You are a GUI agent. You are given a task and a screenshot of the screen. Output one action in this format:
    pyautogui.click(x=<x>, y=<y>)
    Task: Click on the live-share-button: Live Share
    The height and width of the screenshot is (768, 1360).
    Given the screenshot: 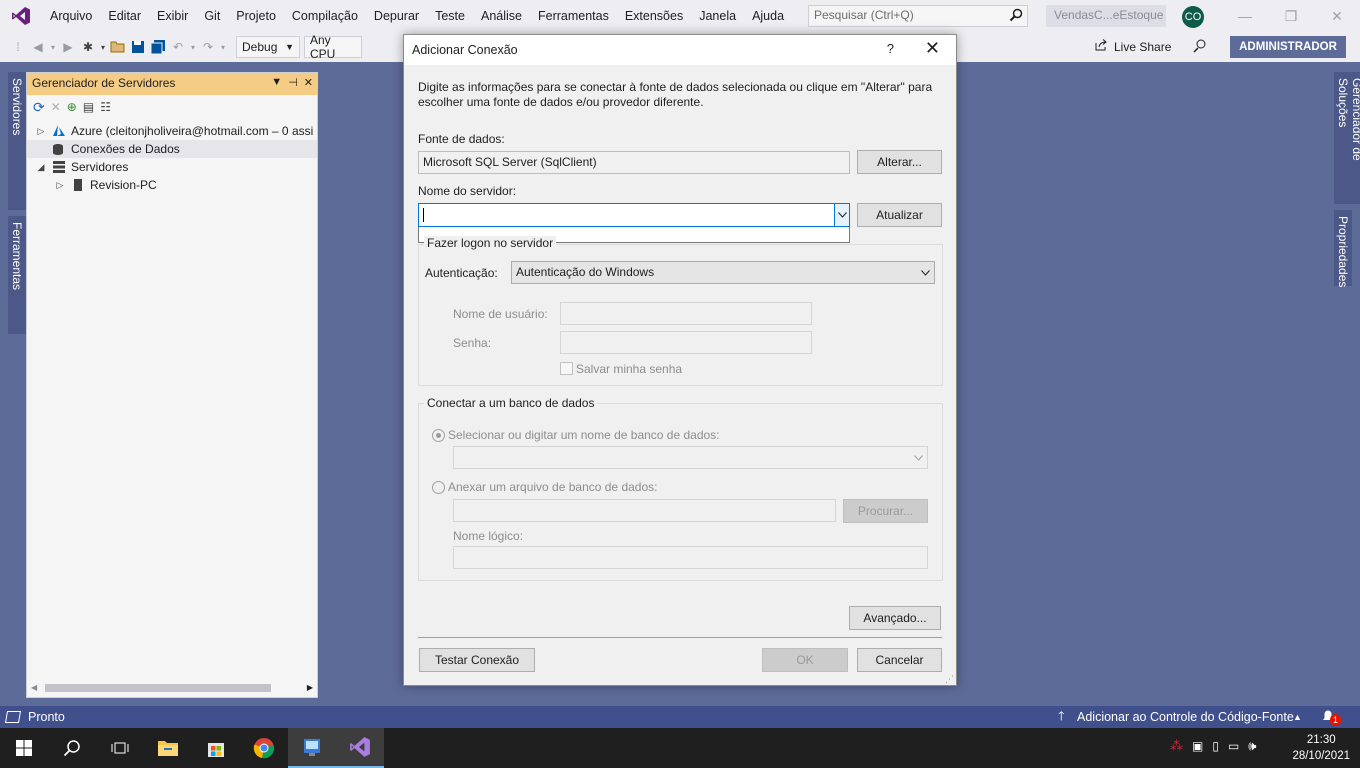 What is the action you would take?
    pyautogui.click(x=1132, y=46)
    